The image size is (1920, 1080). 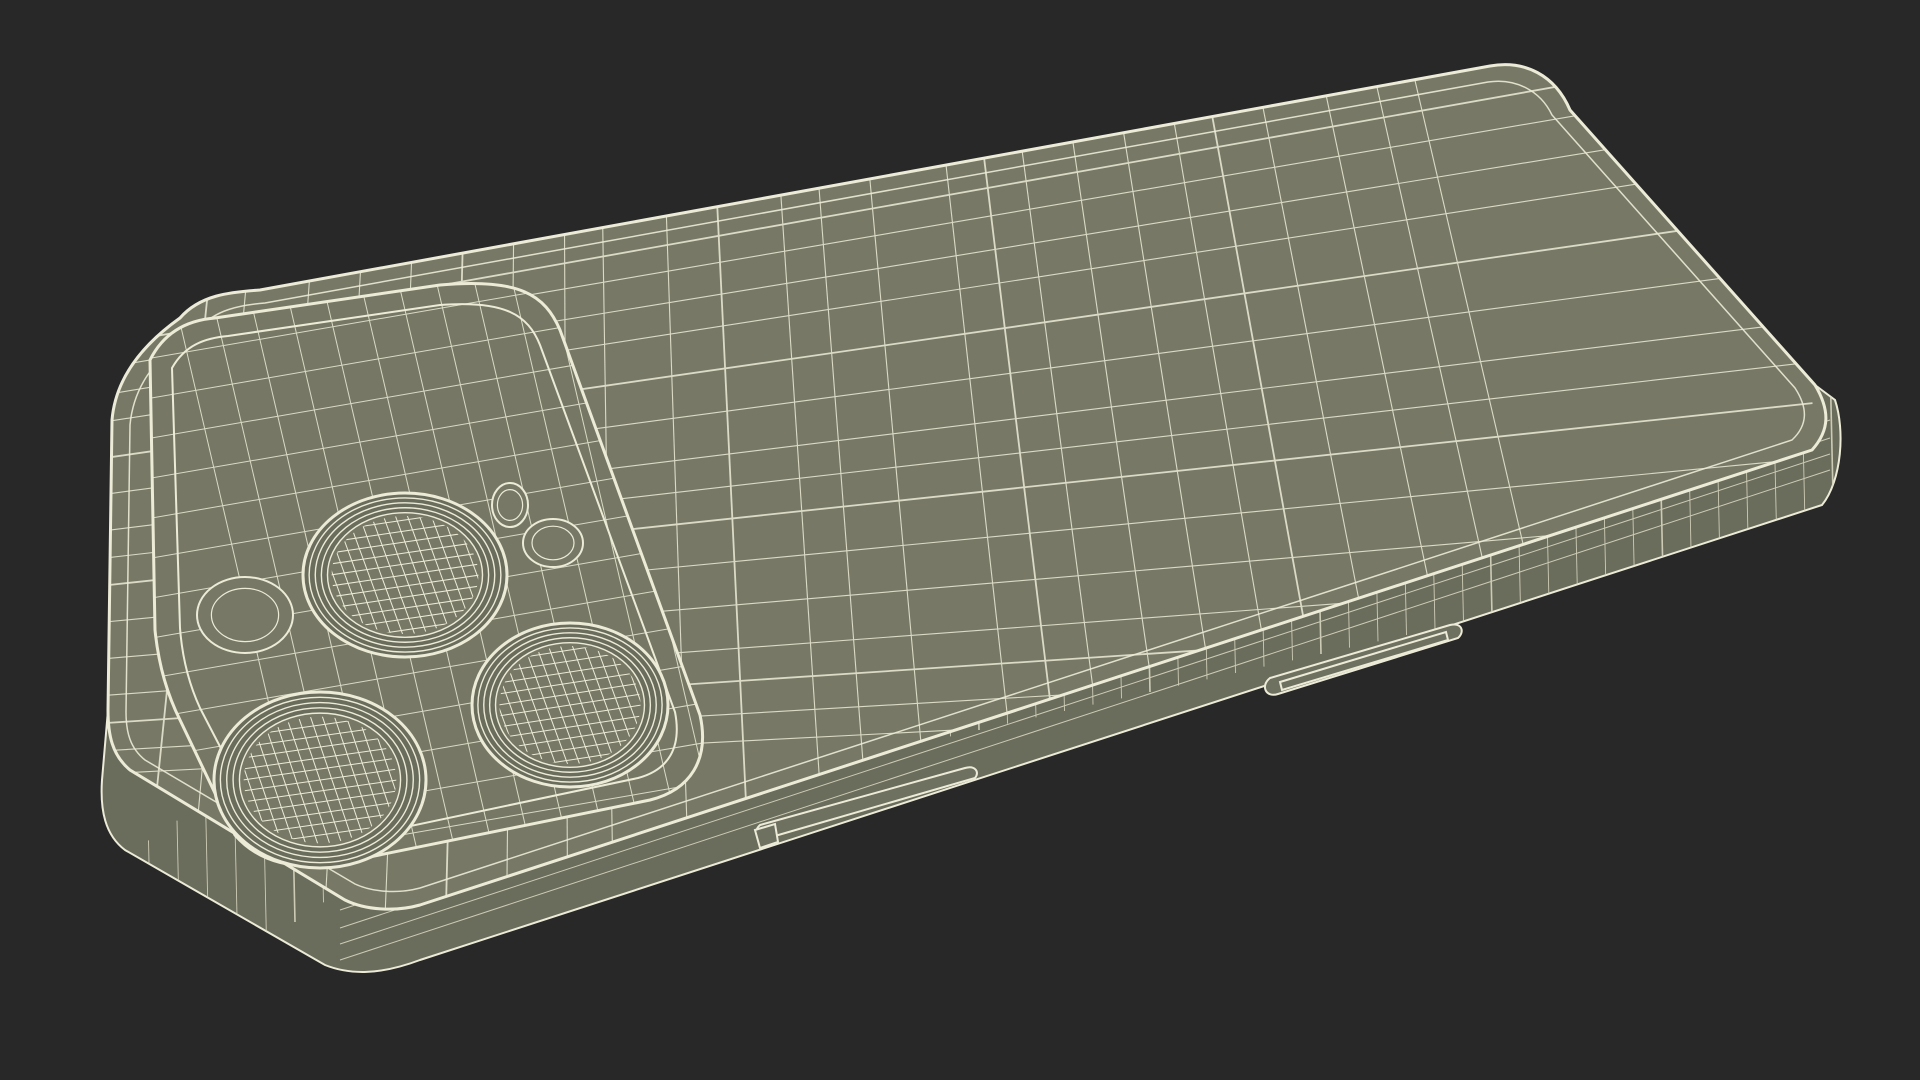 What do you see at coordinates (570, 705) in the screenshot?
I see `lens-right` at bounding box center [570, 705].